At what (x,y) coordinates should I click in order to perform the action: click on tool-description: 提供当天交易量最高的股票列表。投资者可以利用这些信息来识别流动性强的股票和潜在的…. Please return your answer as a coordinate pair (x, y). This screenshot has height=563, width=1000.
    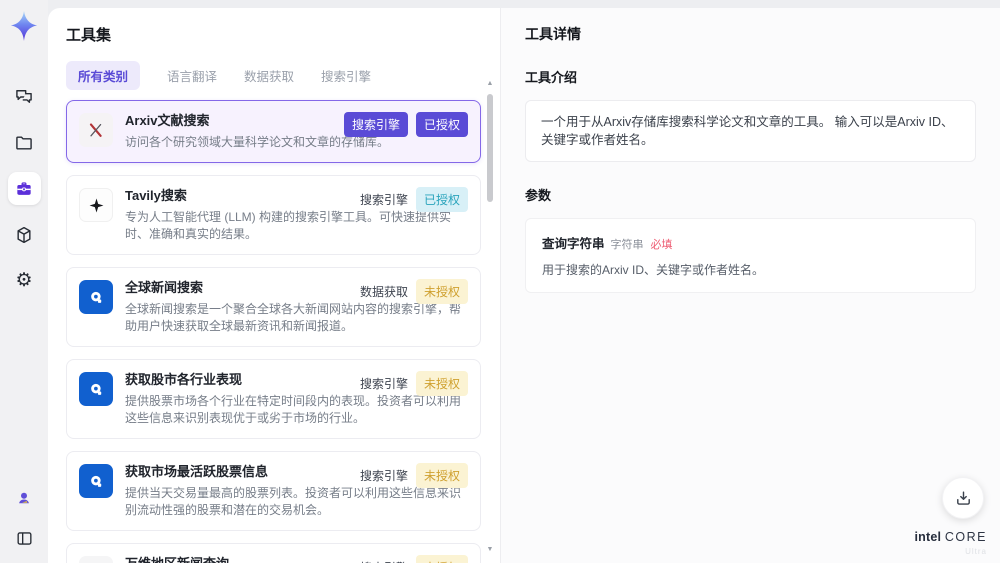
    Looking at the image, I should click on (293, 501).